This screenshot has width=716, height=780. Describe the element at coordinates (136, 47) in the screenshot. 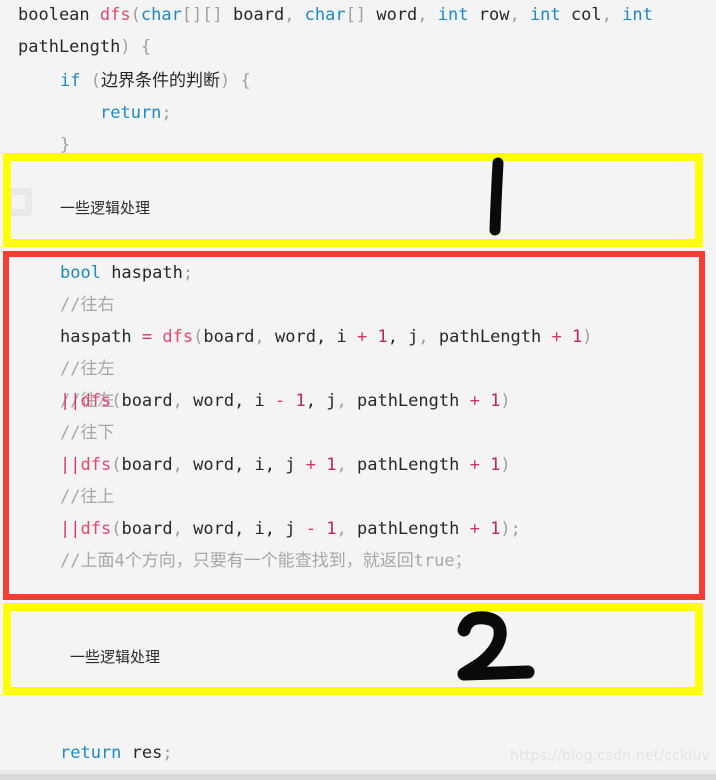

I see `token-paren-brace: ) {` at that location.